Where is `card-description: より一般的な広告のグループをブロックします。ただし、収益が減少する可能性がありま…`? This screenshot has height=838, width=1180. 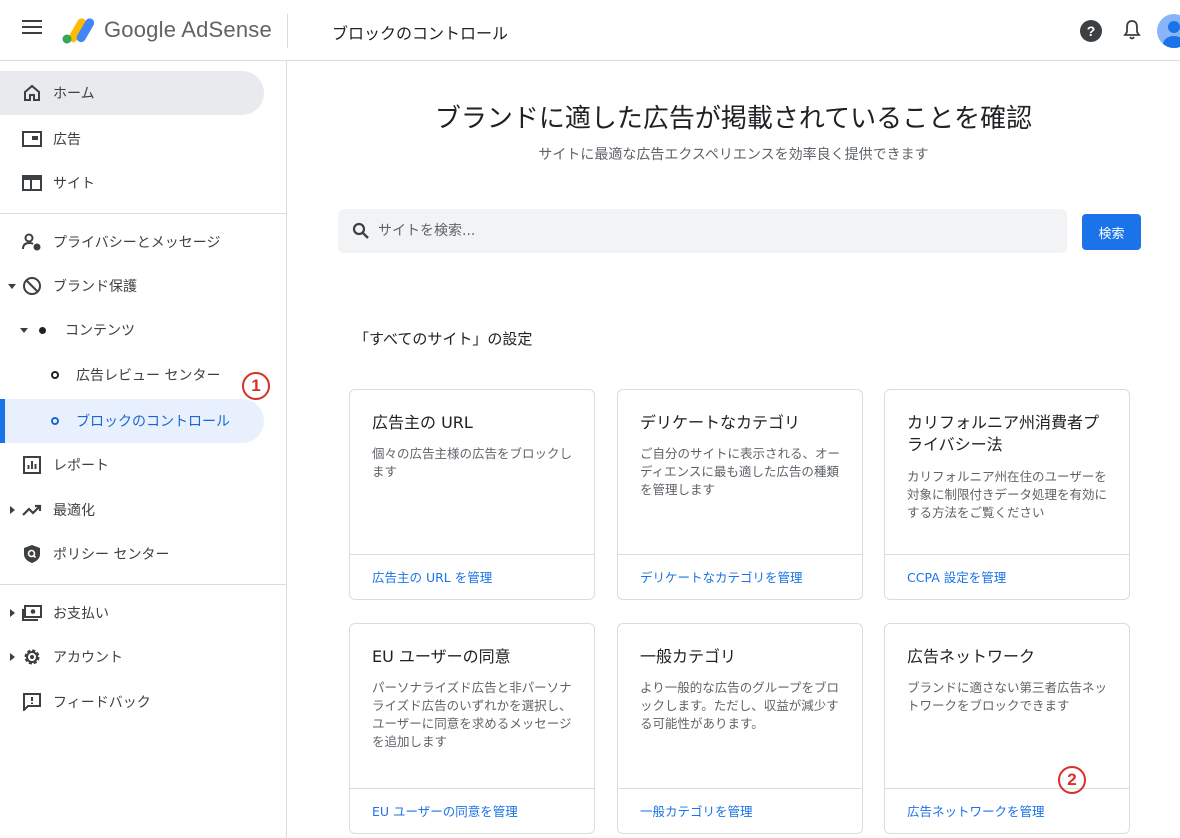 card-description: より一般的な広告のグループをブロックします。ただし、収益が減少する可能性がありま… is located at coordinates (740, 705).